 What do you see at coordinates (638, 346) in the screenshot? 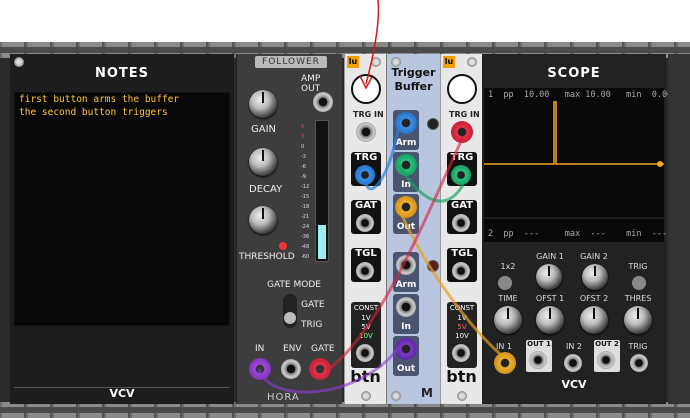
I see `trig-in-label: TRIG` at bounding box center [638, 346].